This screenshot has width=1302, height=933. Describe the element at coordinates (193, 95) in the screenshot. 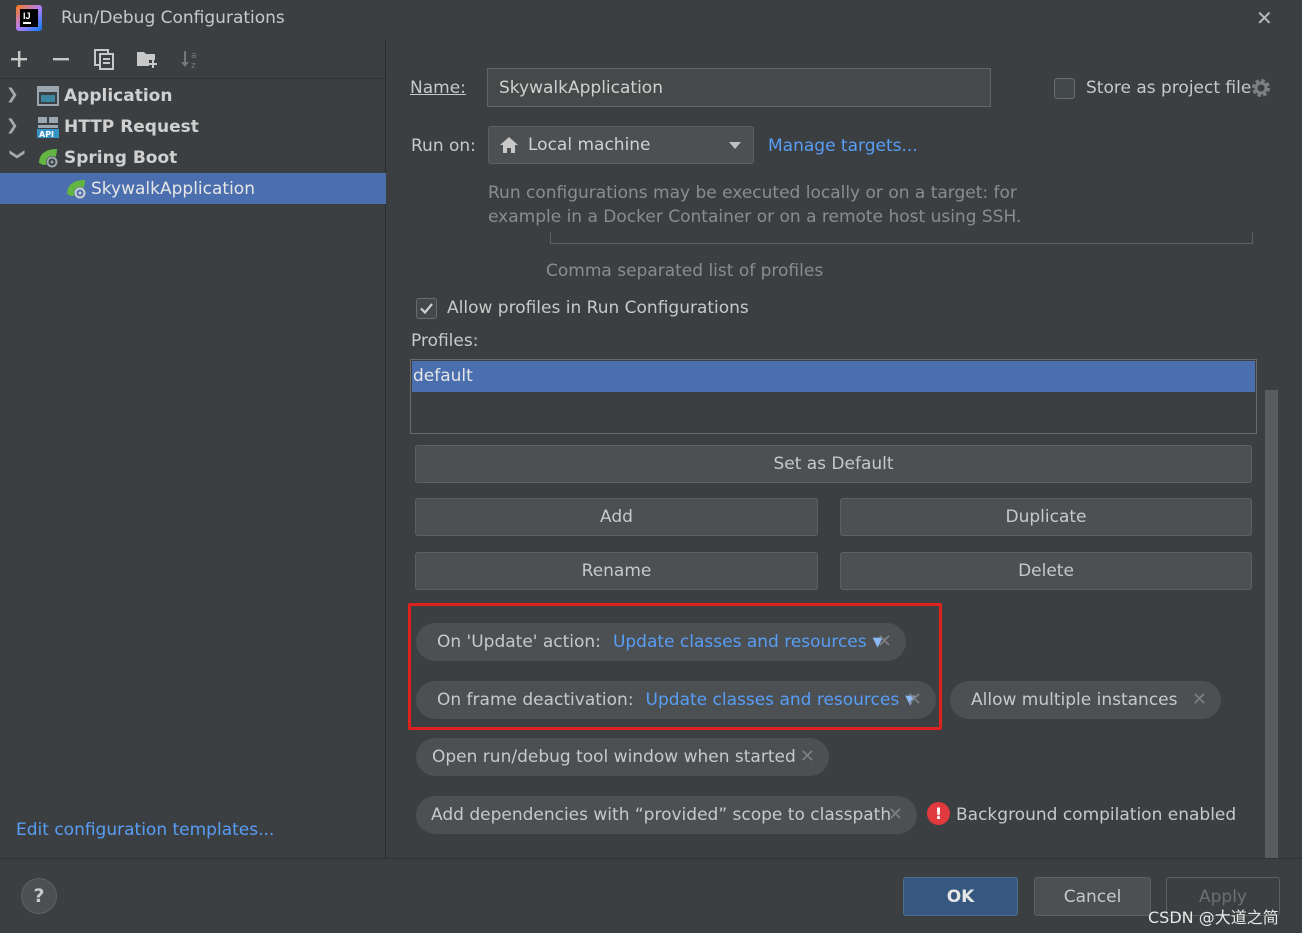

I see `tree-item-application: ❯ Application` at that location.